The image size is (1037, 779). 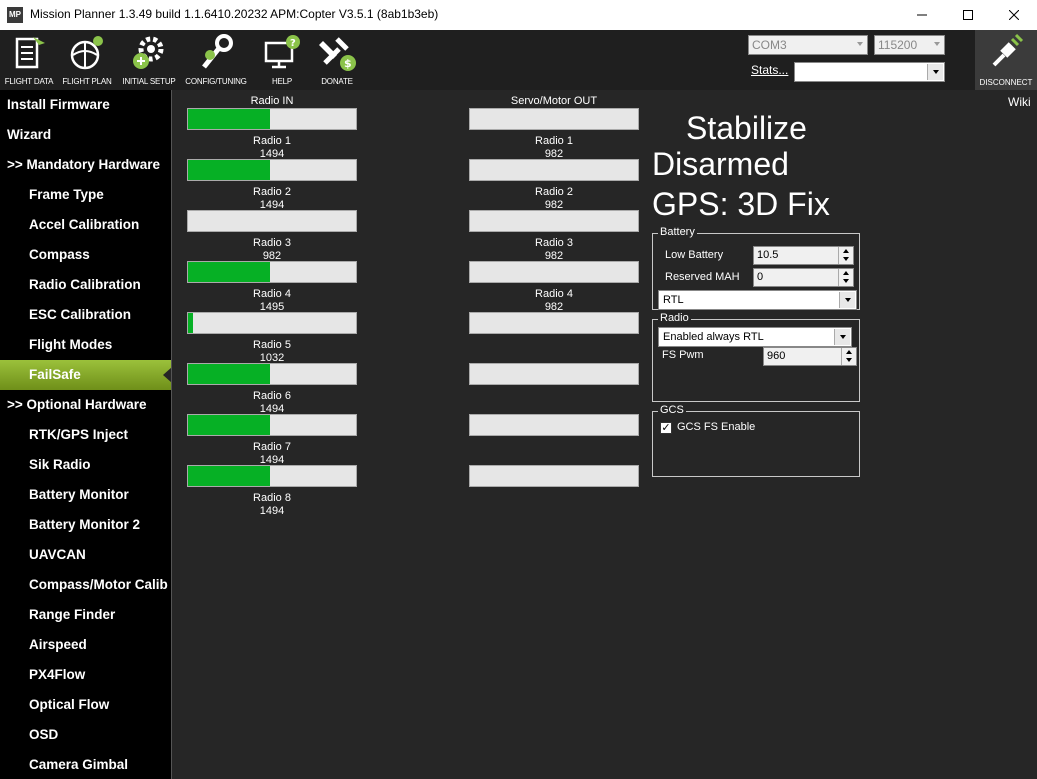 What do you see at coordinates (869, 72) in the screenshot?
I see `stats-combo` at bounding box center [869, 72].